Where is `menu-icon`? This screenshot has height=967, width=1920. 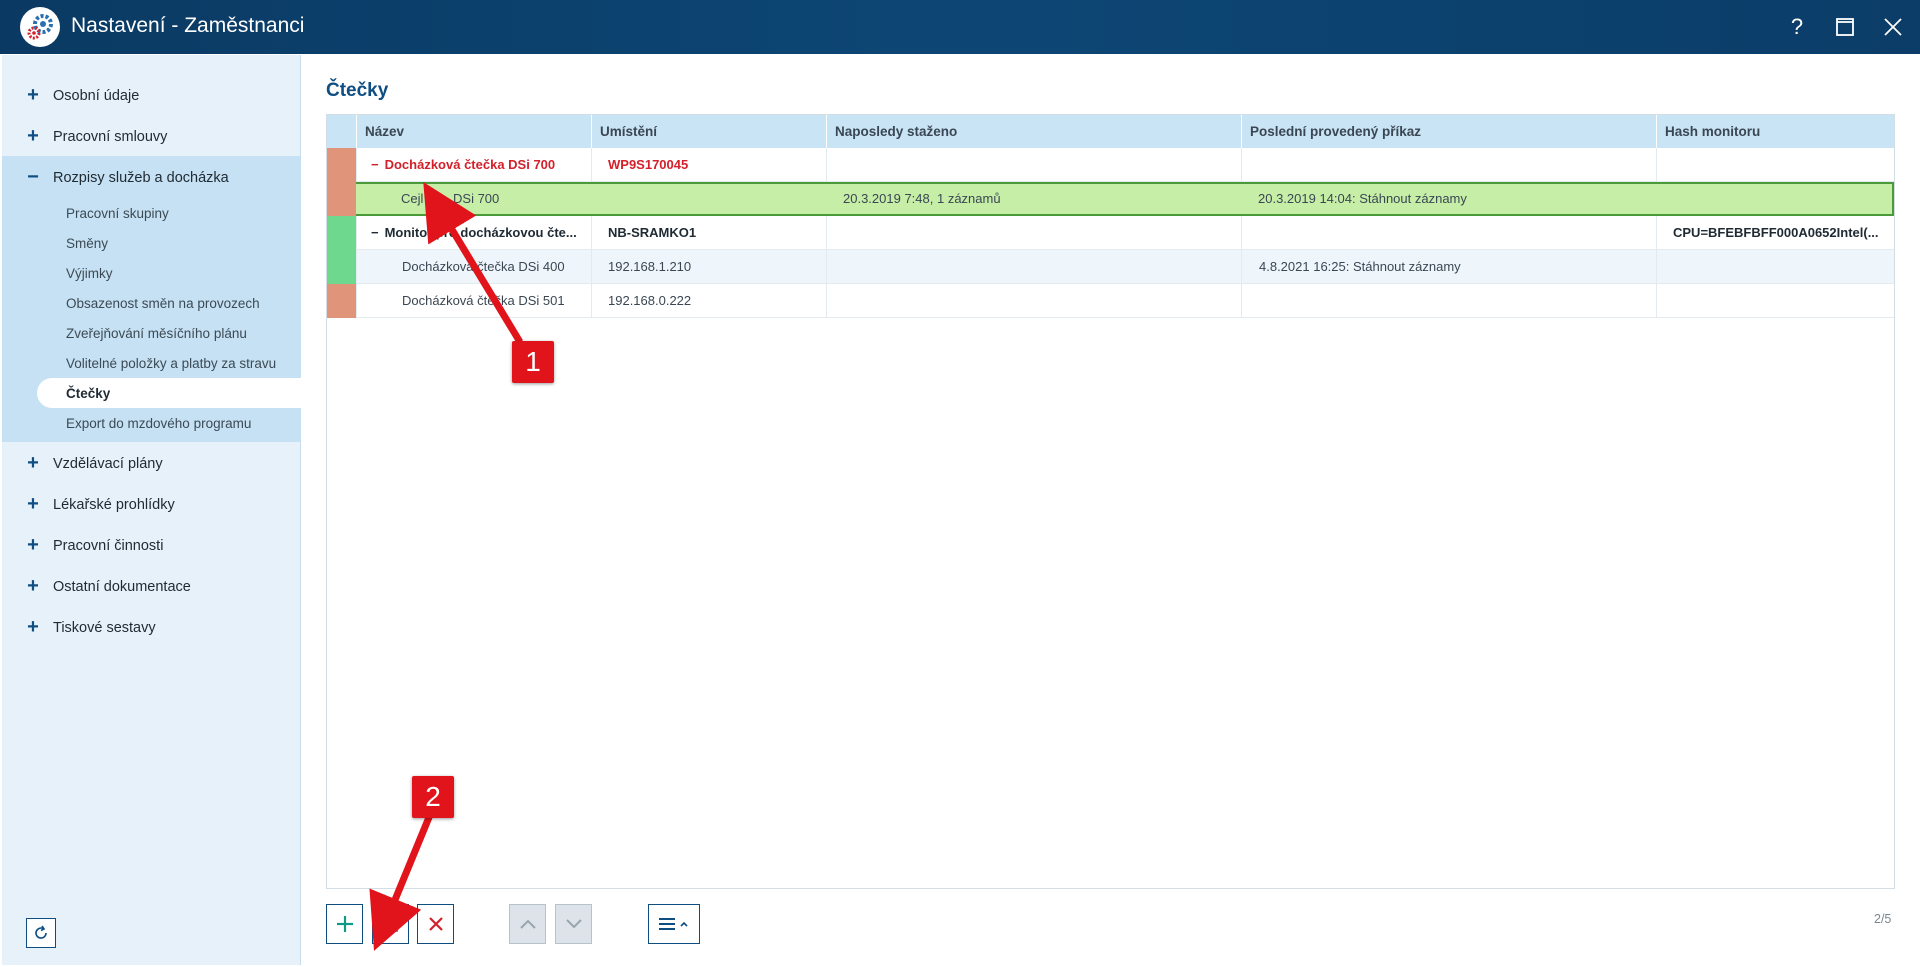
menu-icon is located at coordinates (673, 924).